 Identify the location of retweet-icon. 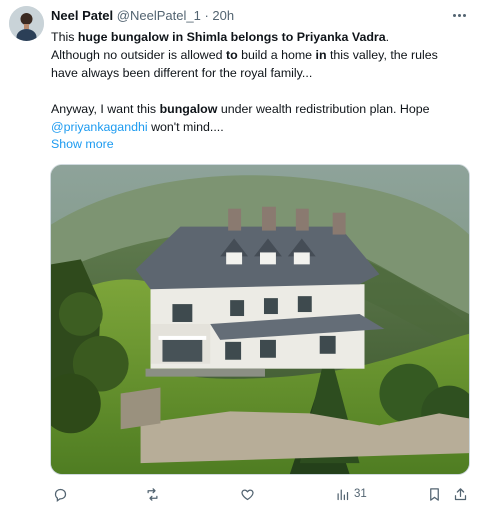
(152, 494).